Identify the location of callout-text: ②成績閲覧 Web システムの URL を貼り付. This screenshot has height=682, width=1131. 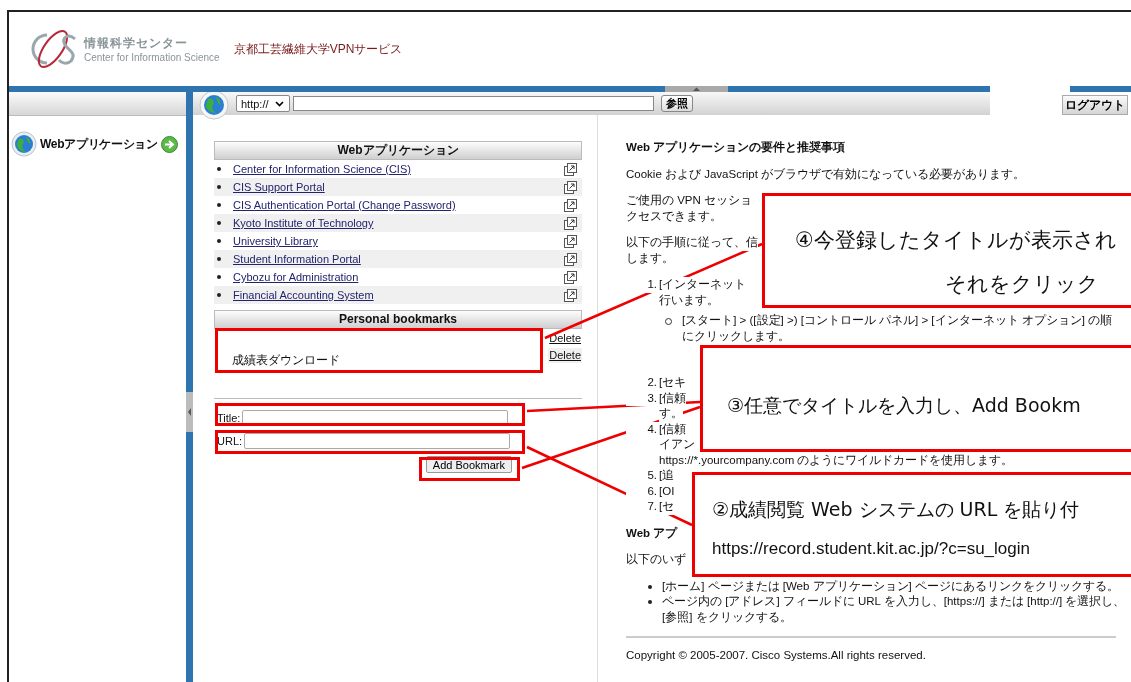
(896, 509).